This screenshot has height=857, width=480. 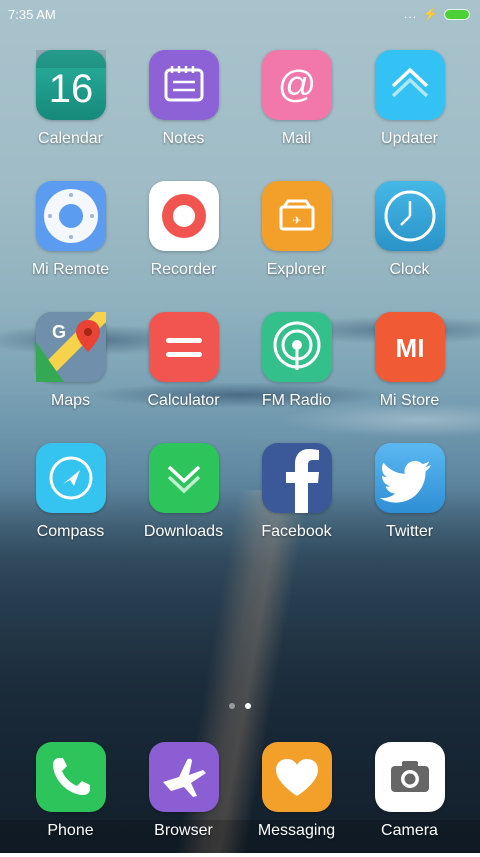 I want to click on mi-store-icon: MI, so click(x=409, y=347).